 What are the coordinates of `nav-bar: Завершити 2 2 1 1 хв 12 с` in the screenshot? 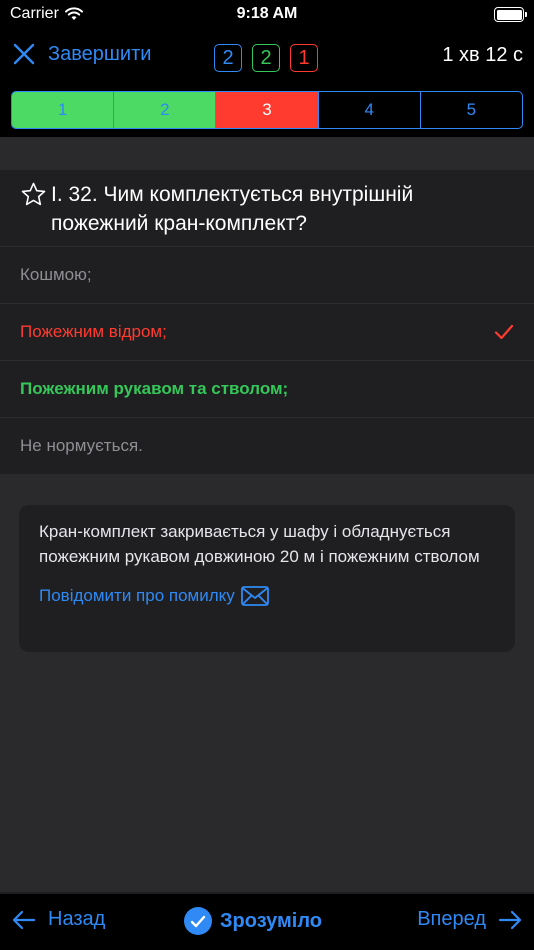 It's located at (267, 57).